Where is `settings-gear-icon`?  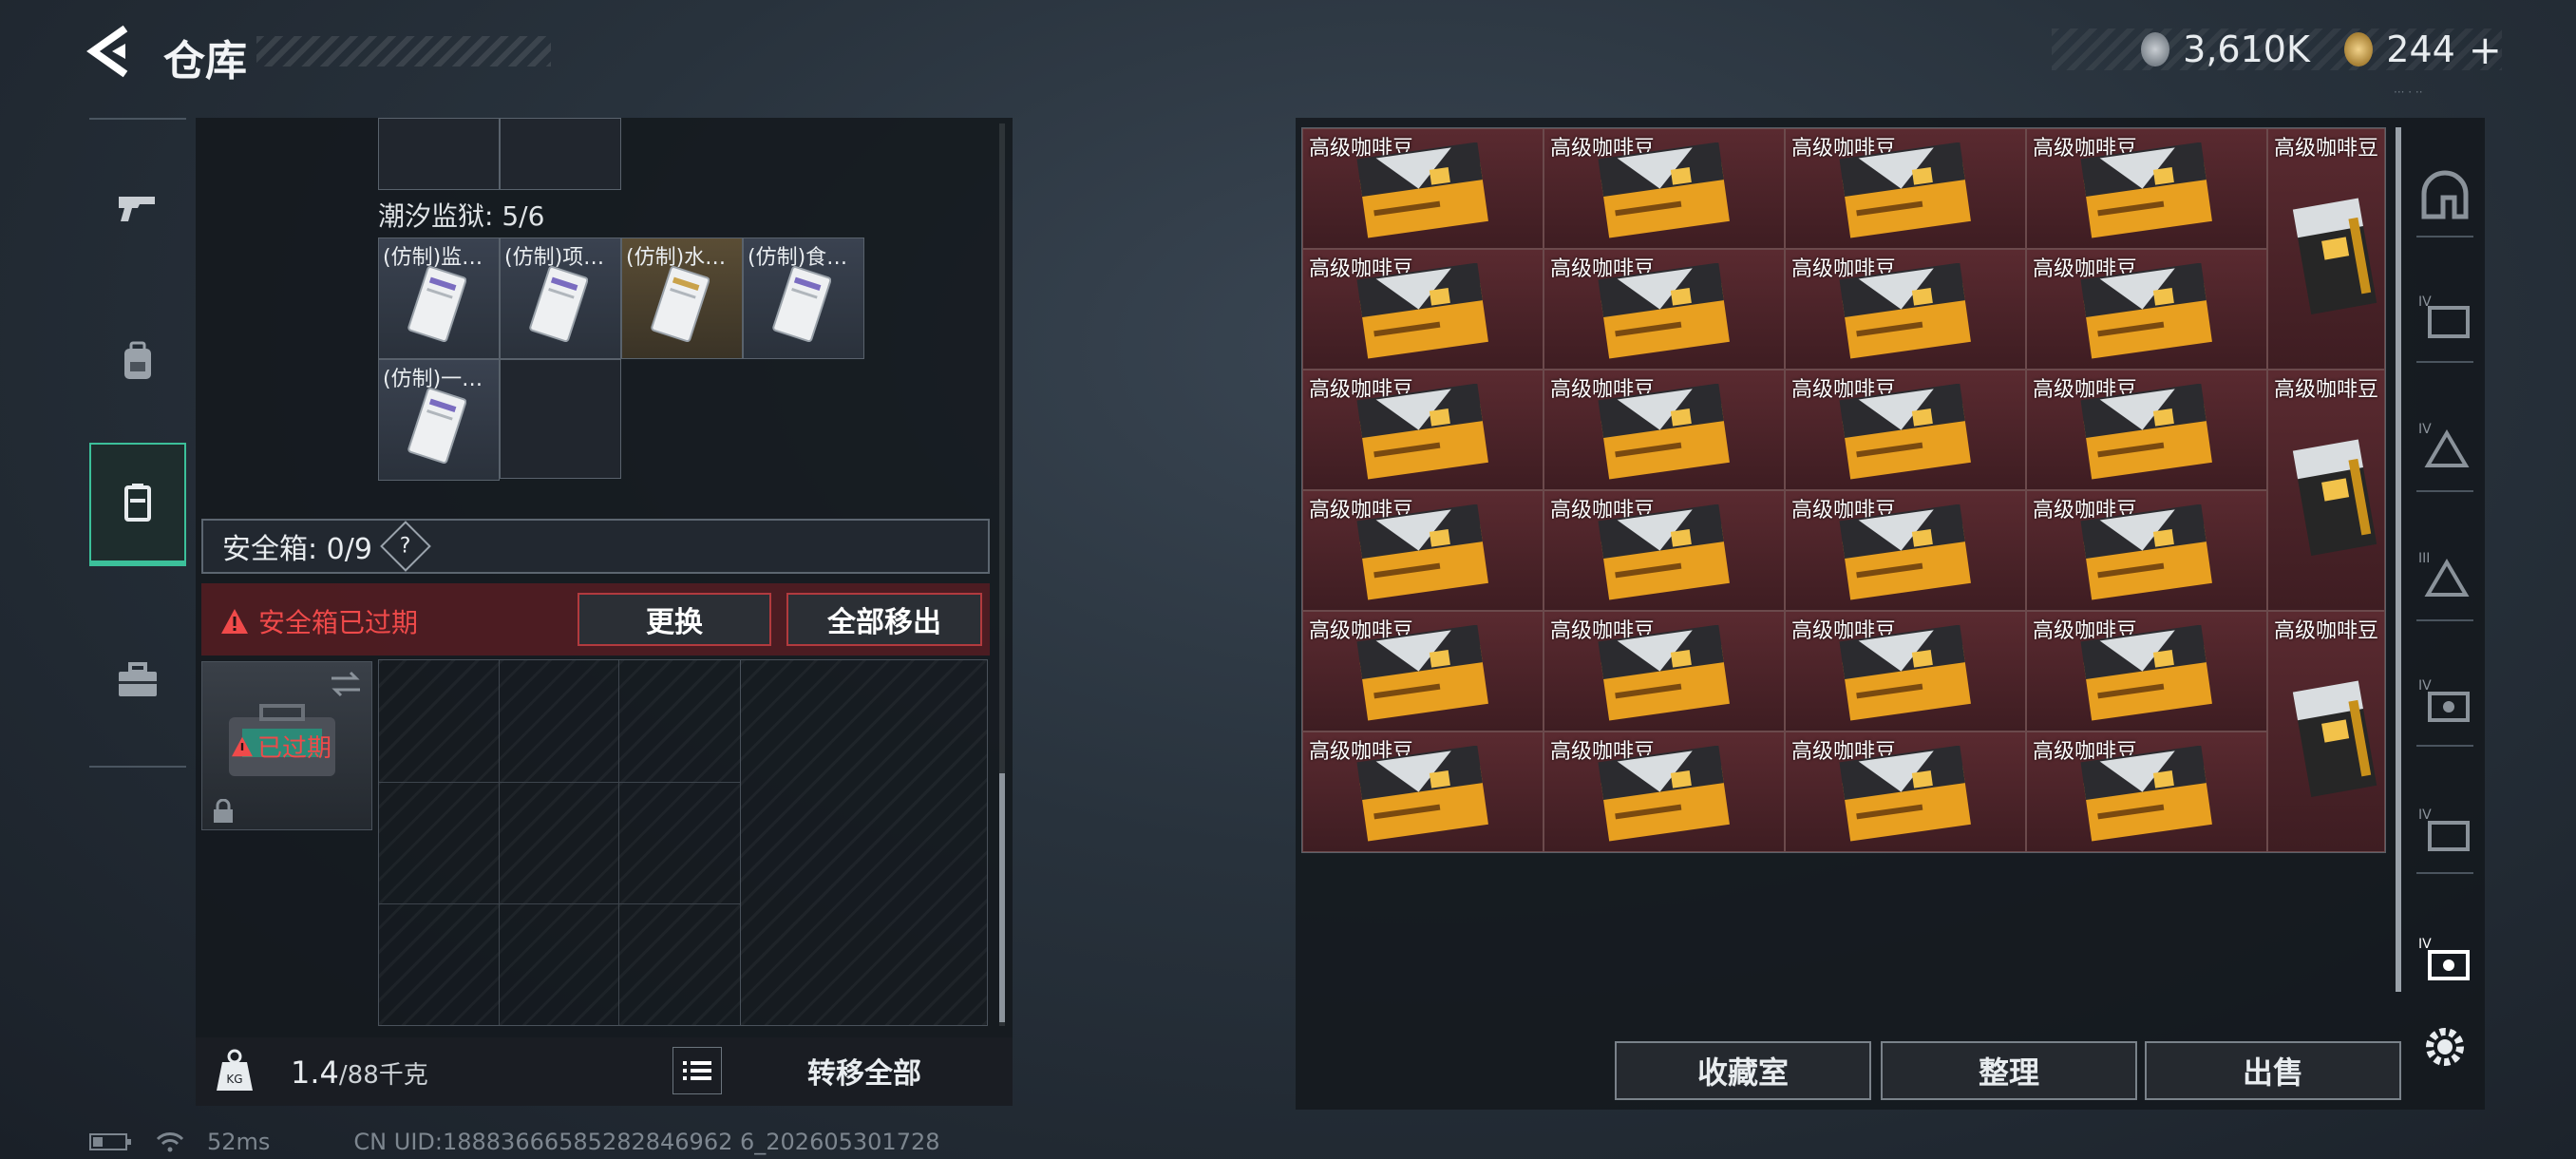
settings-gear-icon is located at coordinates (2444, 1046).